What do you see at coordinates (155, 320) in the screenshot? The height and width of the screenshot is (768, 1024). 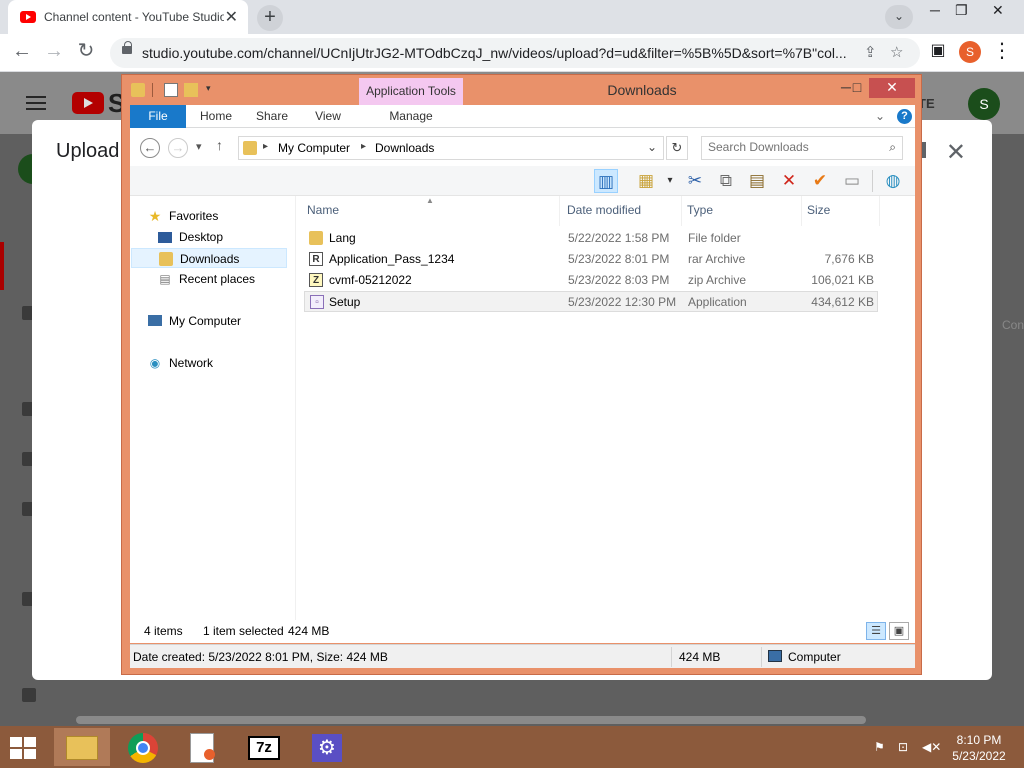 I see `computer-icon` at bounding box center [155, 320].